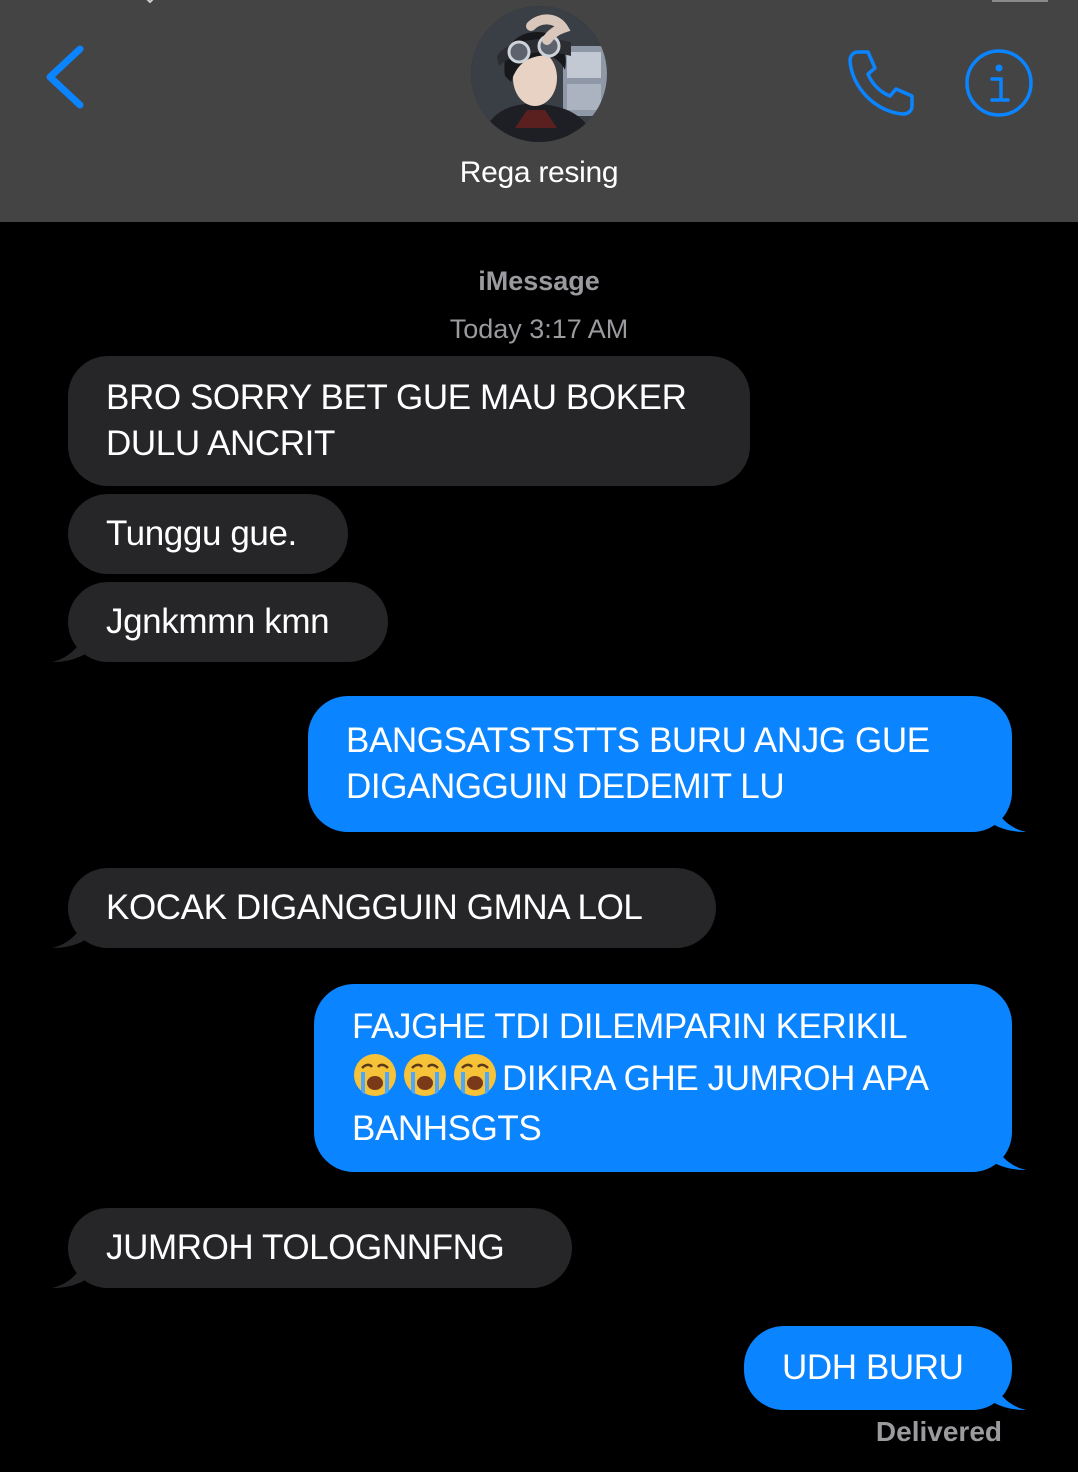  Describe the element at coordinates (539, 281) in the screenshot. I see `service-label: iMessage` at that location.